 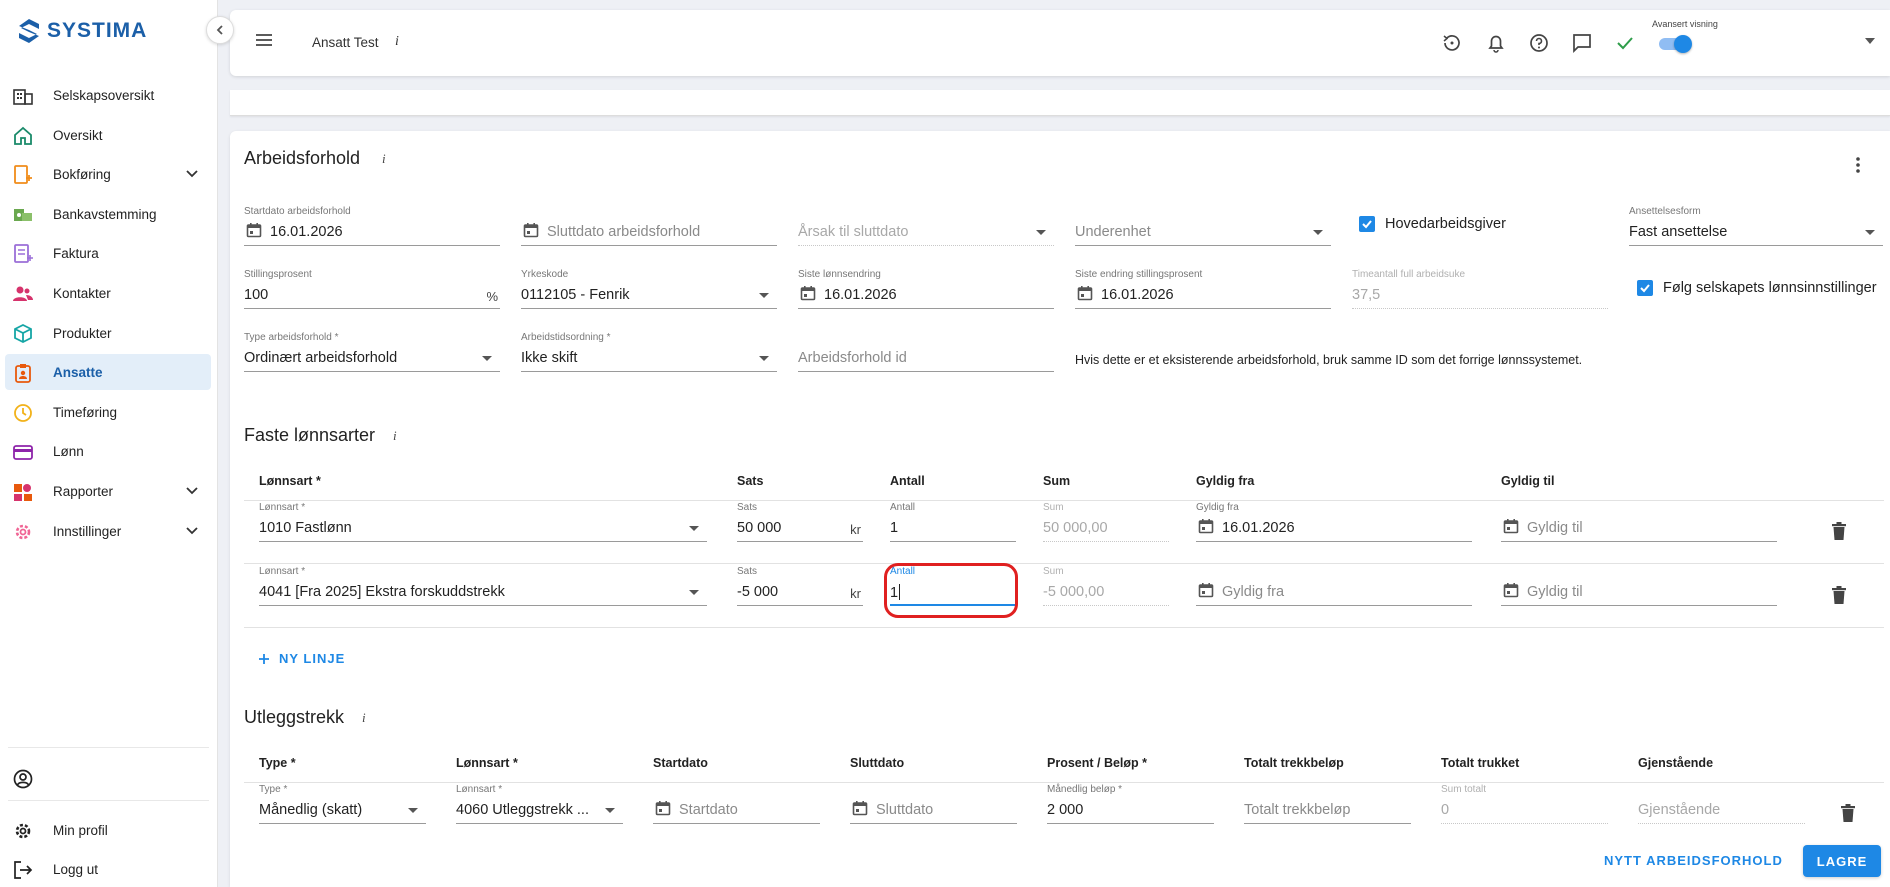 What do you see at coordinates (1770, 288) in the screenshot?
I see `checkbox-label: Følg selskapets lønnsinnstillinger` at bounding box center [1770, 288].